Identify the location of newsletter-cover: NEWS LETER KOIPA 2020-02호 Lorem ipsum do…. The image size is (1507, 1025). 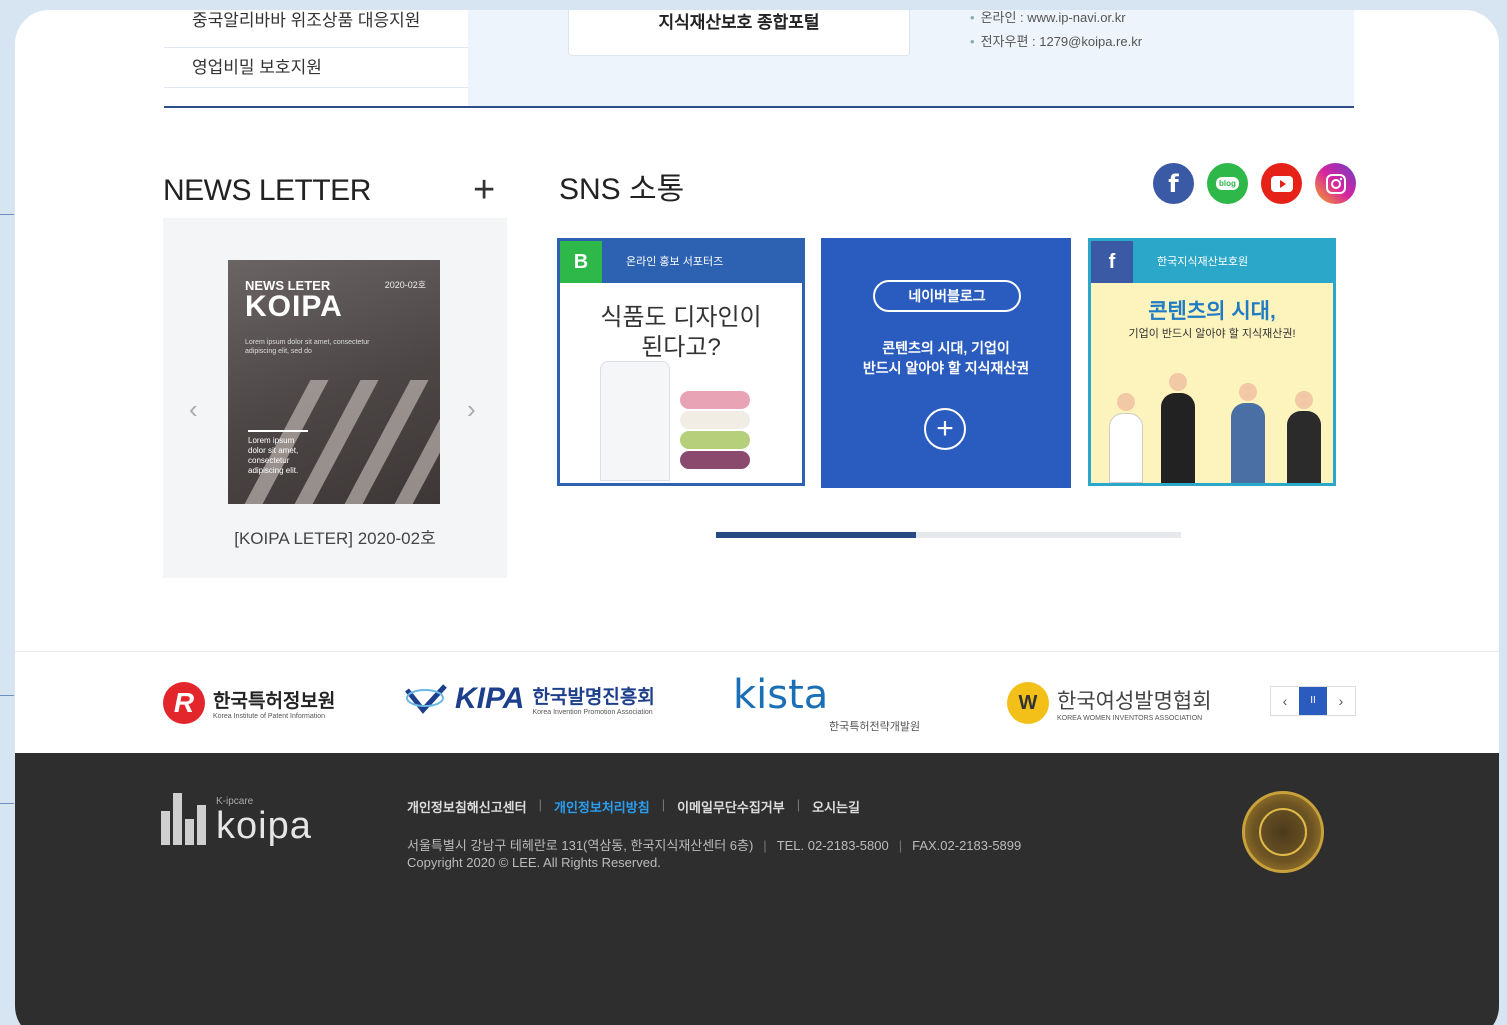
(334, 382).